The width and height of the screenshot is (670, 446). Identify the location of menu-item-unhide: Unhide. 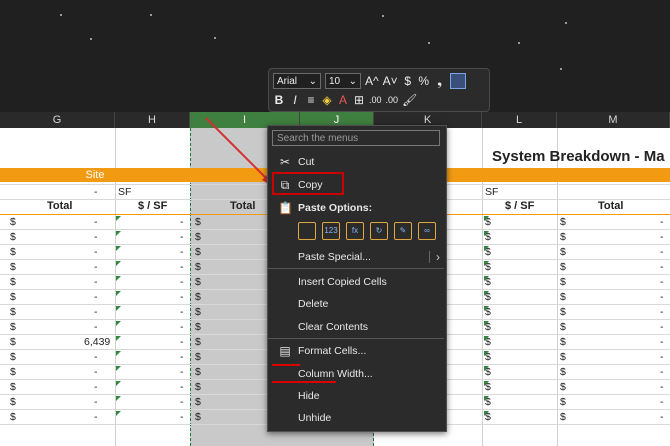
(357, 418).